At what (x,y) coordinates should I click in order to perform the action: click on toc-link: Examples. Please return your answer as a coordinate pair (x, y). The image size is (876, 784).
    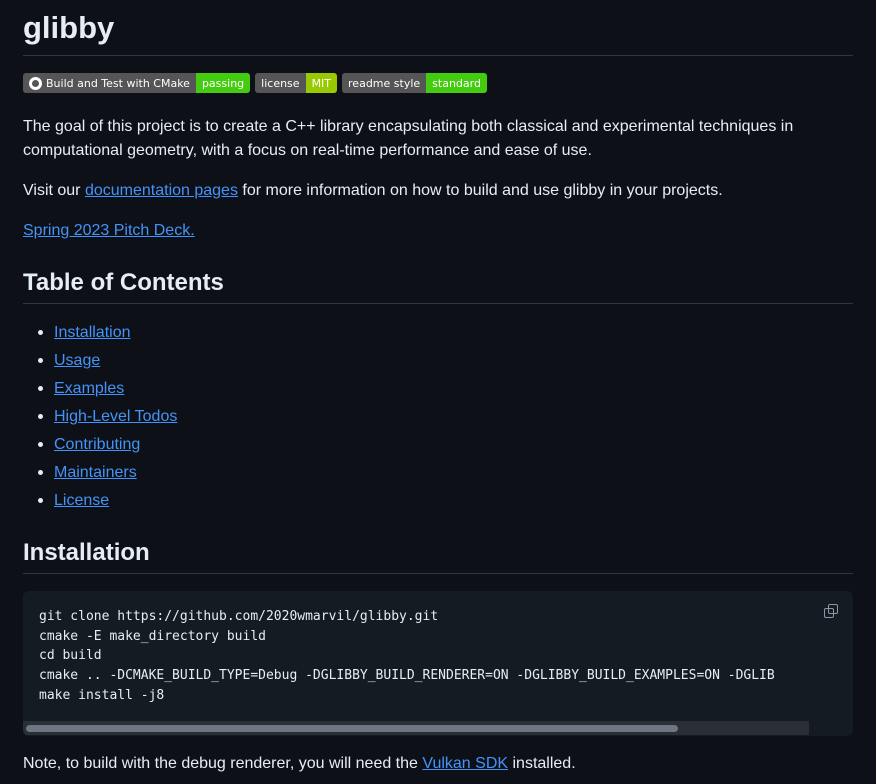
    Looking at the image, I should click on (89, 388).